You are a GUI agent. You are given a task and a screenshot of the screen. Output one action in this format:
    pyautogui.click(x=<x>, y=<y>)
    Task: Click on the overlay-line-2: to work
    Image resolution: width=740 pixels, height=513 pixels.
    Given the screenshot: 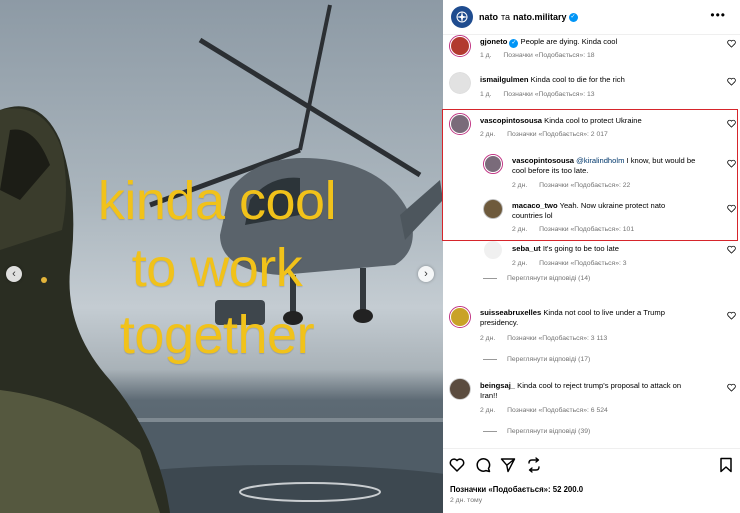 What is the action you would take?
    pyautogui.click(x=217, y=268)
    